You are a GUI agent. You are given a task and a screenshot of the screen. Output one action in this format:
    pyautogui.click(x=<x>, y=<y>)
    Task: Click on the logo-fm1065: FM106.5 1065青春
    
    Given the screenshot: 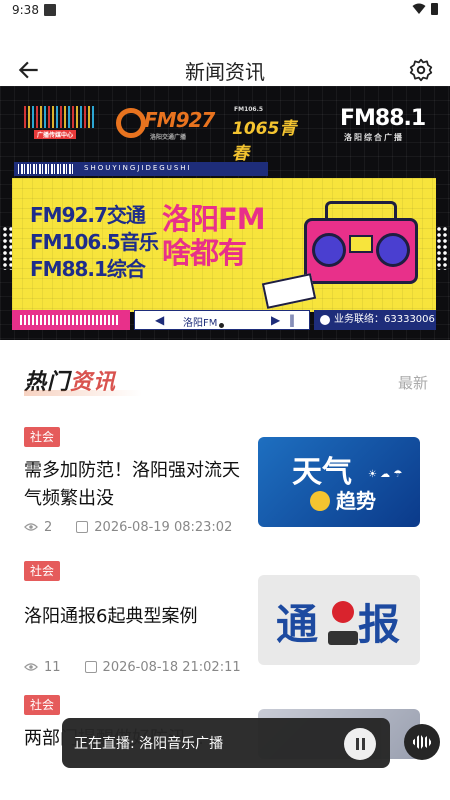 What is the action you would take?
    pyautogui.click(x=264, y=135)
    